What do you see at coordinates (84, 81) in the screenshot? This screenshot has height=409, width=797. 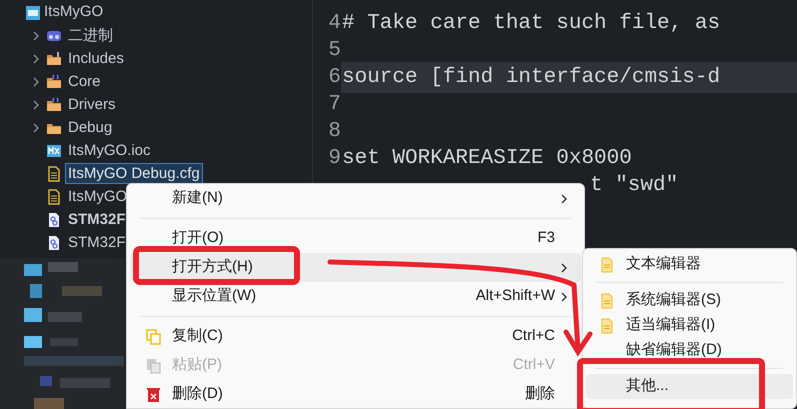 I see `tree-item: Core` at bounding box center [84, 81].